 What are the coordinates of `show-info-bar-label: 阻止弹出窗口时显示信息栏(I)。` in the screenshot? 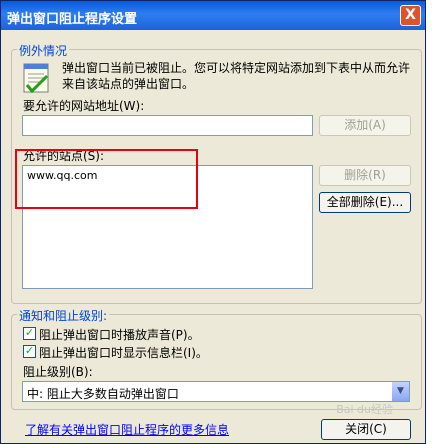 It's located at (123, 353).